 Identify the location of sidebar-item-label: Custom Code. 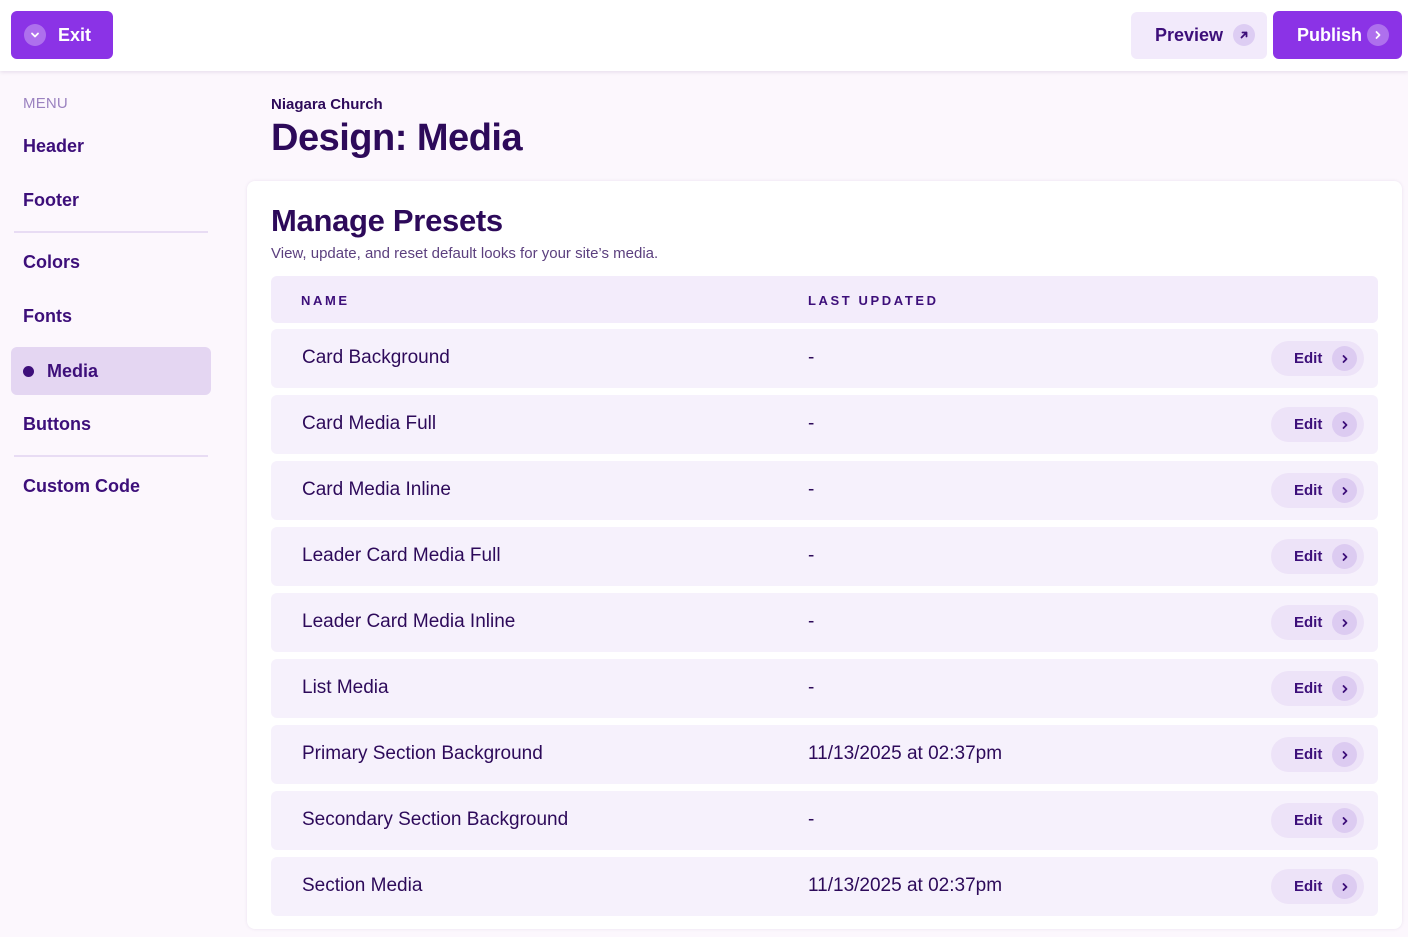
(81, 485).